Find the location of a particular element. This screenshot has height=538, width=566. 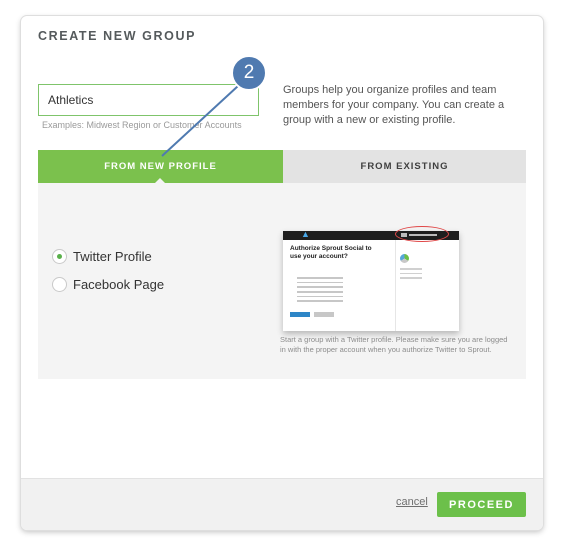

profile-source-tabs: FROM NEW PROFILE FROM EXISTING is located at coordinates (282, 167).